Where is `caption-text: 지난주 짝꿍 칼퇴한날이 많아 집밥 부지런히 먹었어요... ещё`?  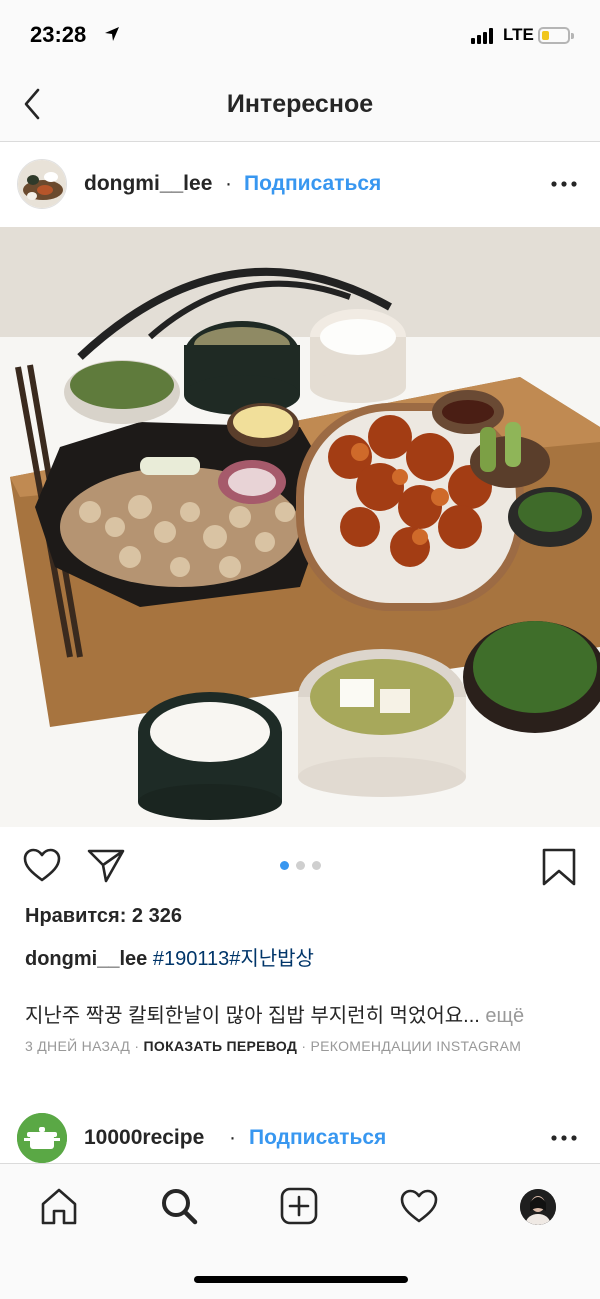
caption-text: 지난주 짝꿍 칼퇴한날이 많아 집밥 부지런히 먹었어요... ещё is located at coordinates (305, 1013).